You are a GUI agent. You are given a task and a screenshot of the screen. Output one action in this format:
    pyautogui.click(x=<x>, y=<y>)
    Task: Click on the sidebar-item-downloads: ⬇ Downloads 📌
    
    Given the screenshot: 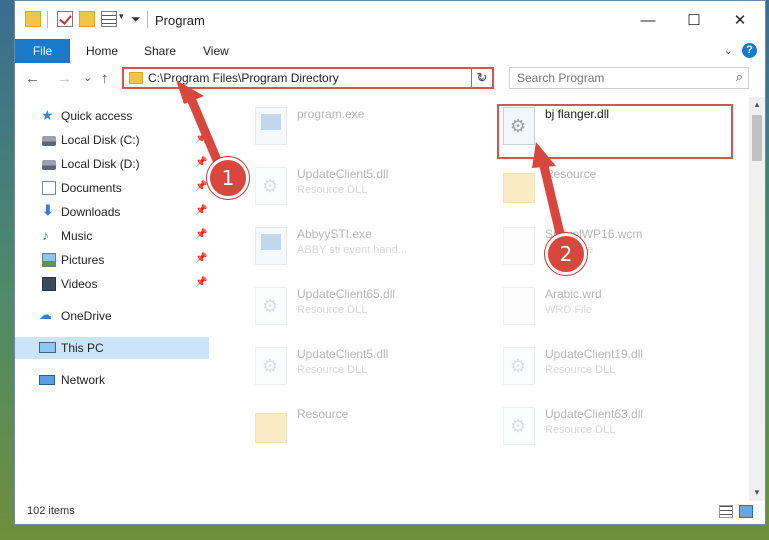 What is the action you would take?
    pyautogui.click(x=112, y=212)
    